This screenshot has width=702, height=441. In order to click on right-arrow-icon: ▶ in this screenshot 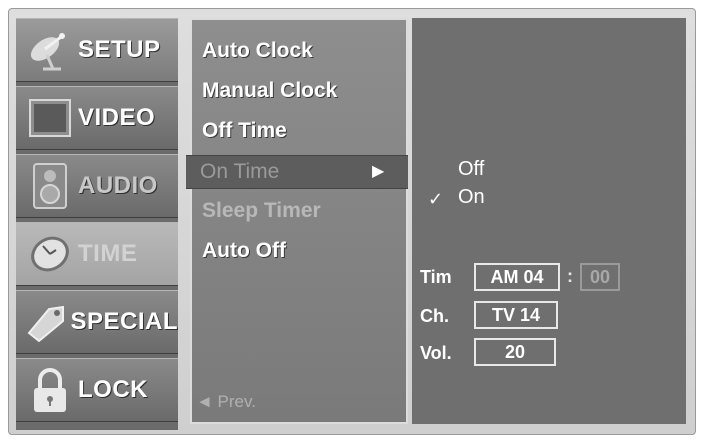, I will do `click(378, 171)`.